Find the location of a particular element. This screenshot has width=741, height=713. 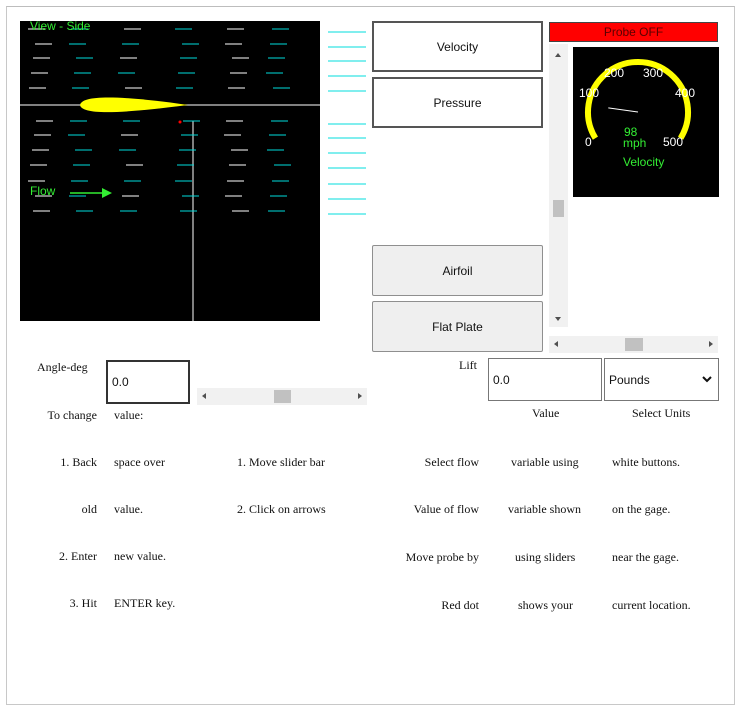

units-selected-value: Pounds is located at coordinates (629, 379).